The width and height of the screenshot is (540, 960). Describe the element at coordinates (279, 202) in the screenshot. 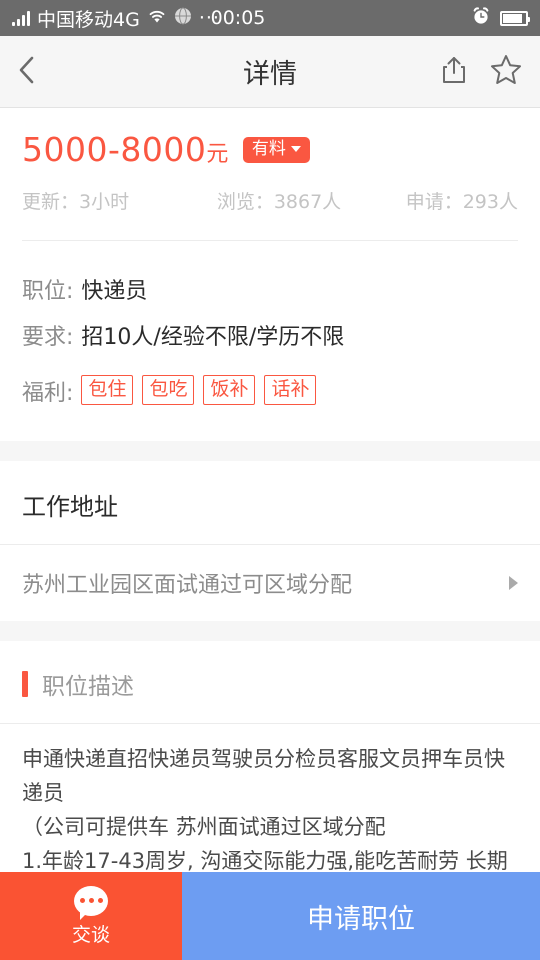

I see `meta-views: 浏览：3867人` at that location.